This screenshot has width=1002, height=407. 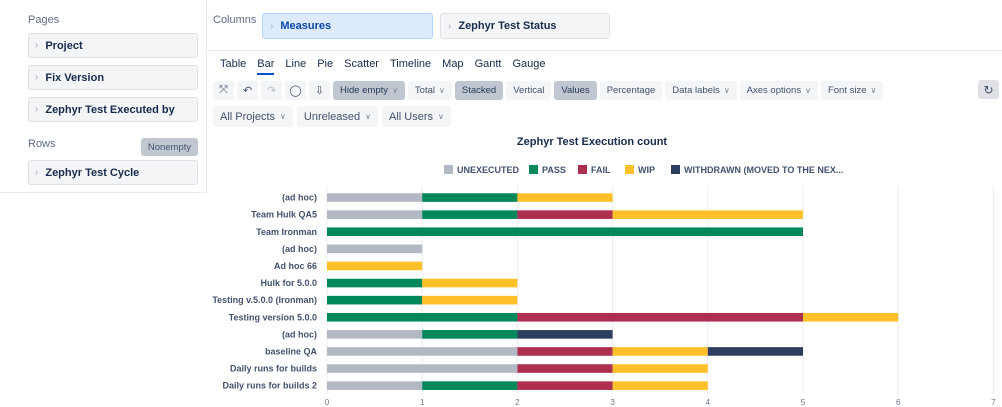 I want to click on legend-label: FAIL, so click(x=601, y=170).